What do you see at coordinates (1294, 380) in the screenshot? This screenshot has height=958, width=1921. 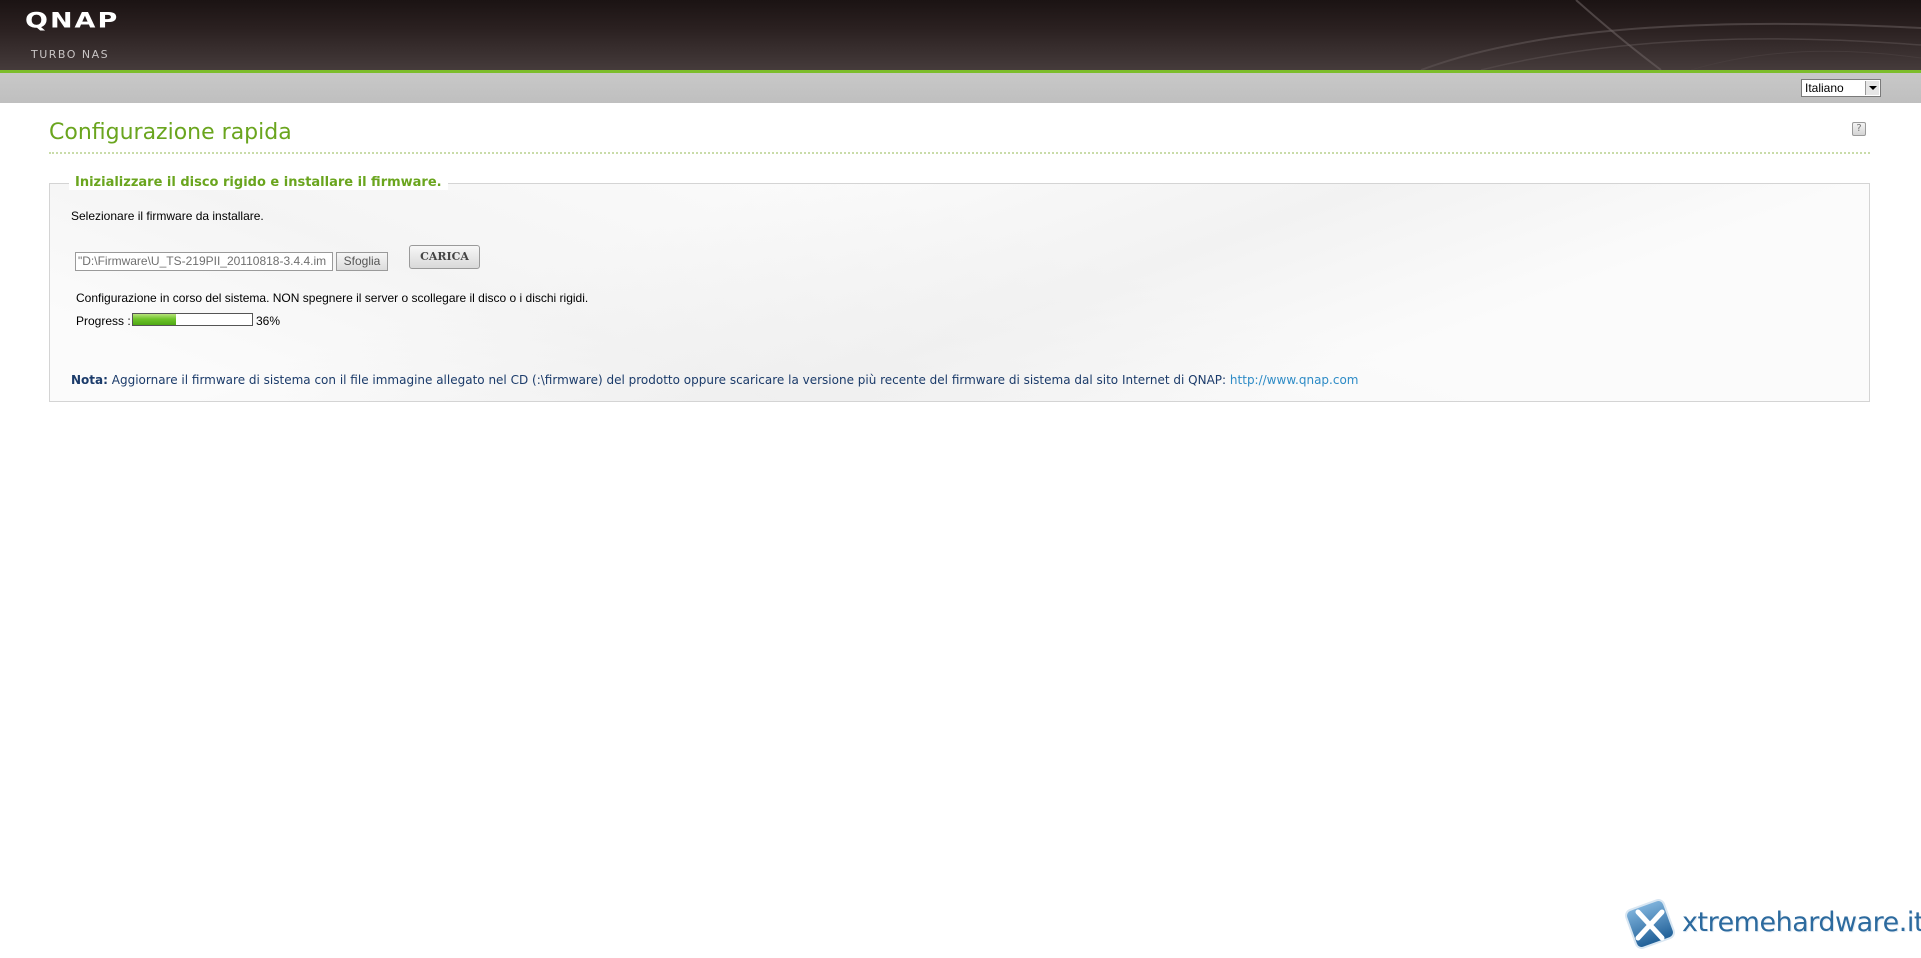 I see `qnap-website-link: http://www.qnap.com` at bounding box center [1294, 380].